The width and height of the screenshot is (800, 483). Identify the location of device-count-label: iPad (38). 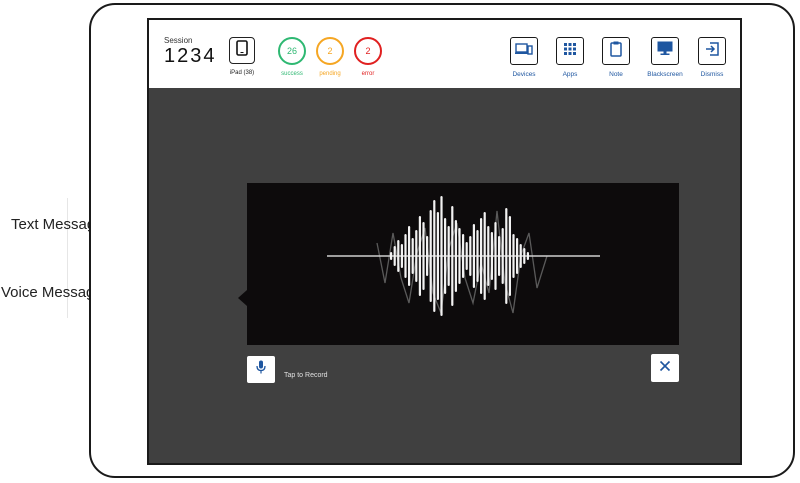
(242, 73).